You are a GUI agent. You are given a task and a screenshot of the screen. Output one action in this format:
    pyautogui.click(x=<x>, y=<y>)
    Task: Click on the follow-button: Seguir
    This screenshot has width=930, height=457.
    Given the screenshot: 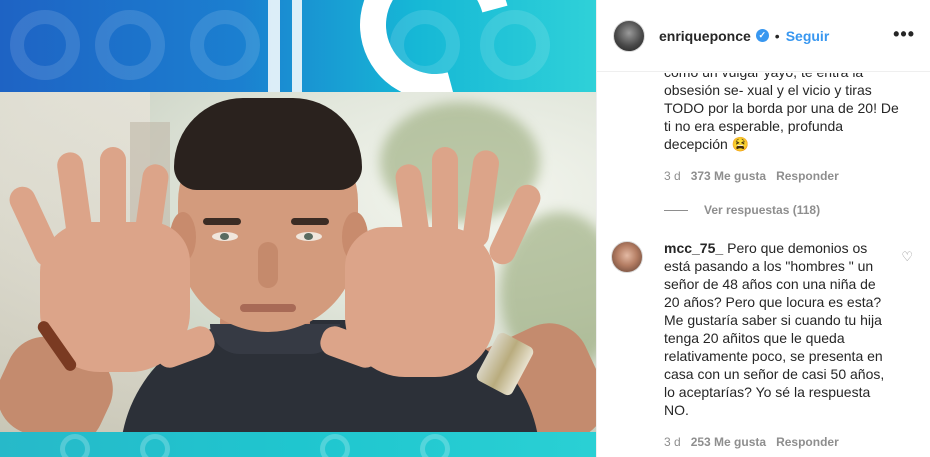 What is the action you would take?
    pyautogui.click(x=808, y=36)
    